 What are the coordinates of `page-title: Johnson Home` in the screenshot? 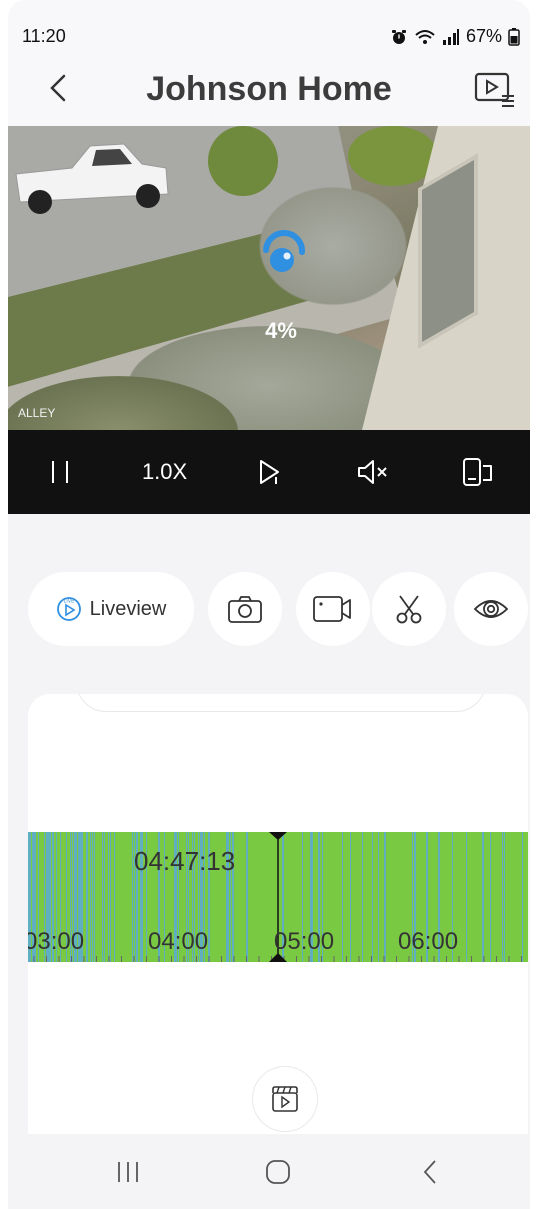 It's located at (269, 89).